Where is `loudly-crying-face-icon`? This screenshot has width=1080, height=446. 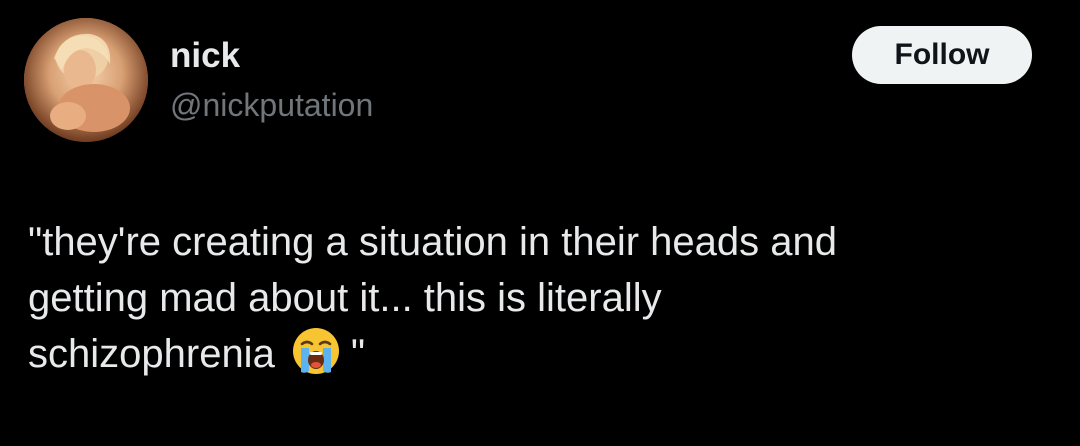 loudly-crying-face-icon is located at coordinates (316, 351).